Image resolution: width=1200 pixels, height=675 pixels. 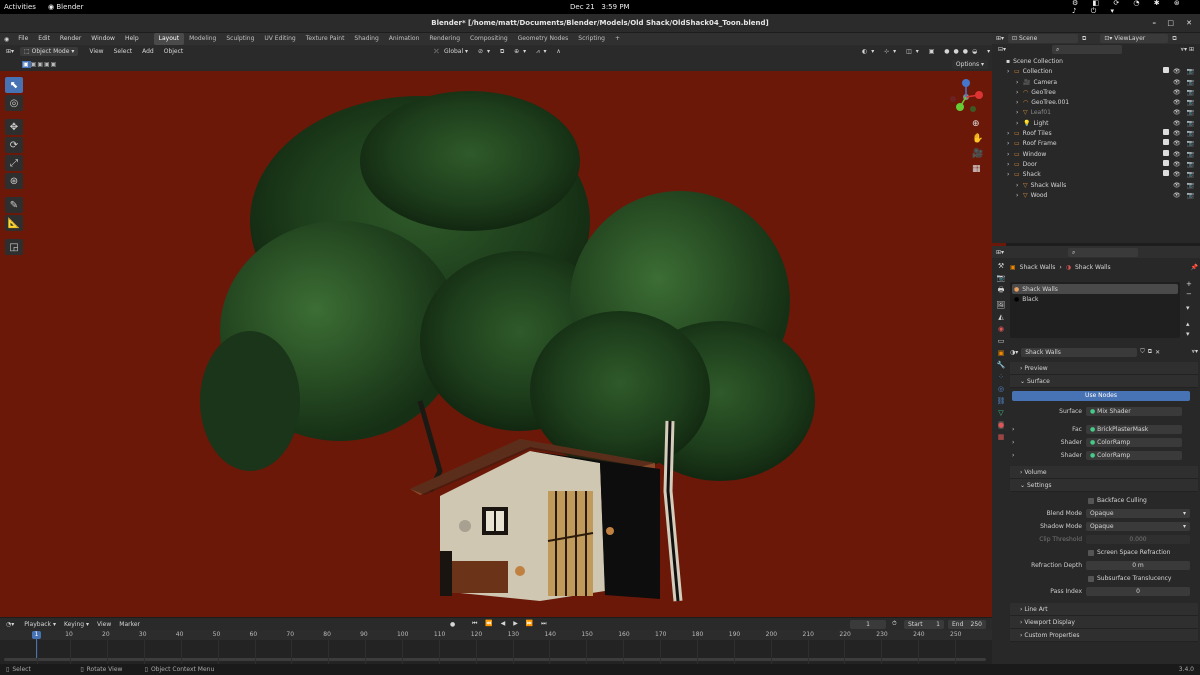 I want to click on timeline-menu-keying: Keying ▾, so click(x=76, y=624).